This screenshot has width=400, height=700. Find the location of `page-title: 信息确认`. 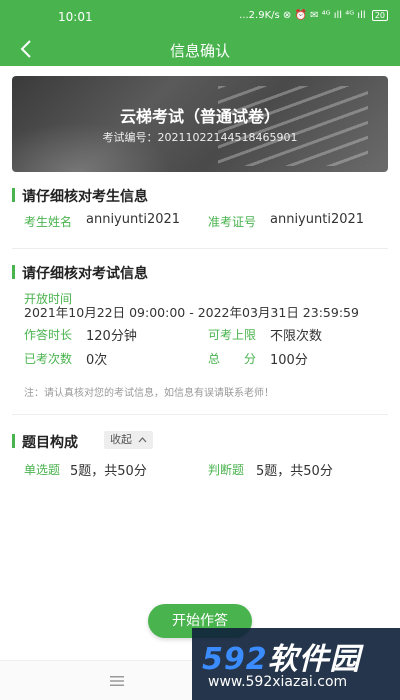

page-title: 信息确认 is located at coordinates (199, 51).